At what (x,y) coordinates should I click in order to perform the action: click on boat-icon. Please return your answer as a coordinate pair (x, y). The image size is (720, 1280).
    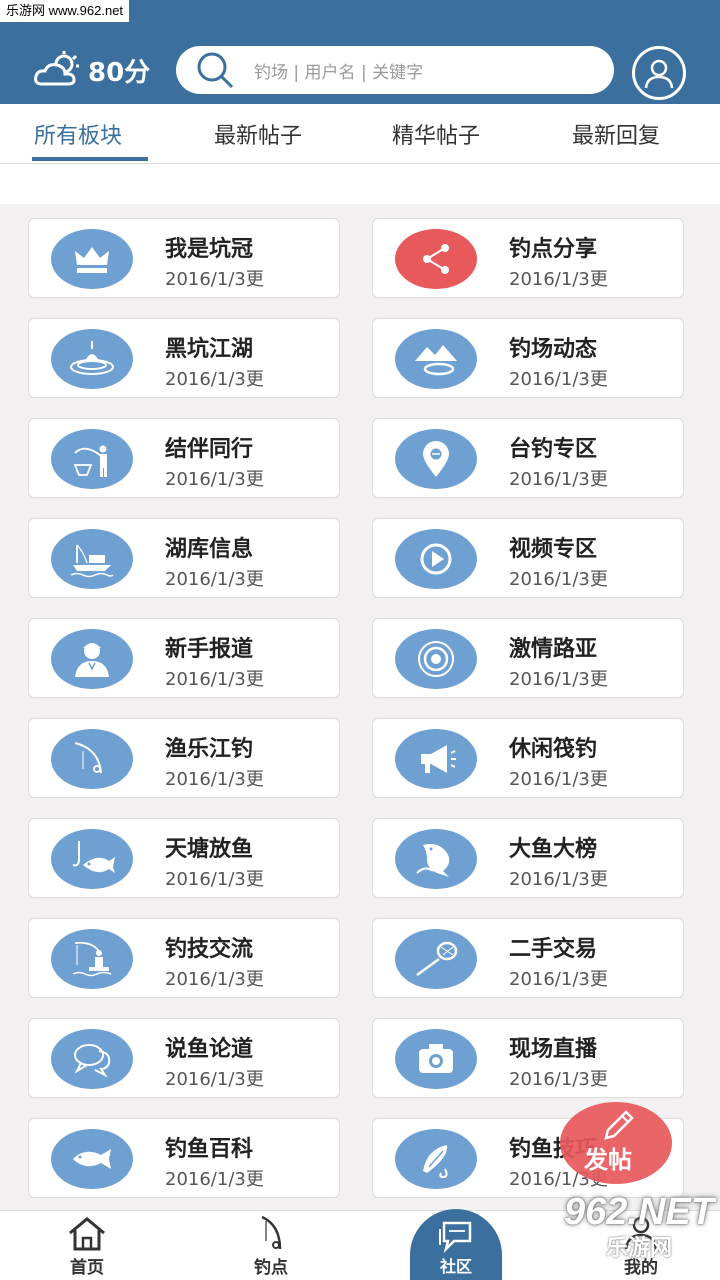
    Looking at the image, I should click on (92, 559).